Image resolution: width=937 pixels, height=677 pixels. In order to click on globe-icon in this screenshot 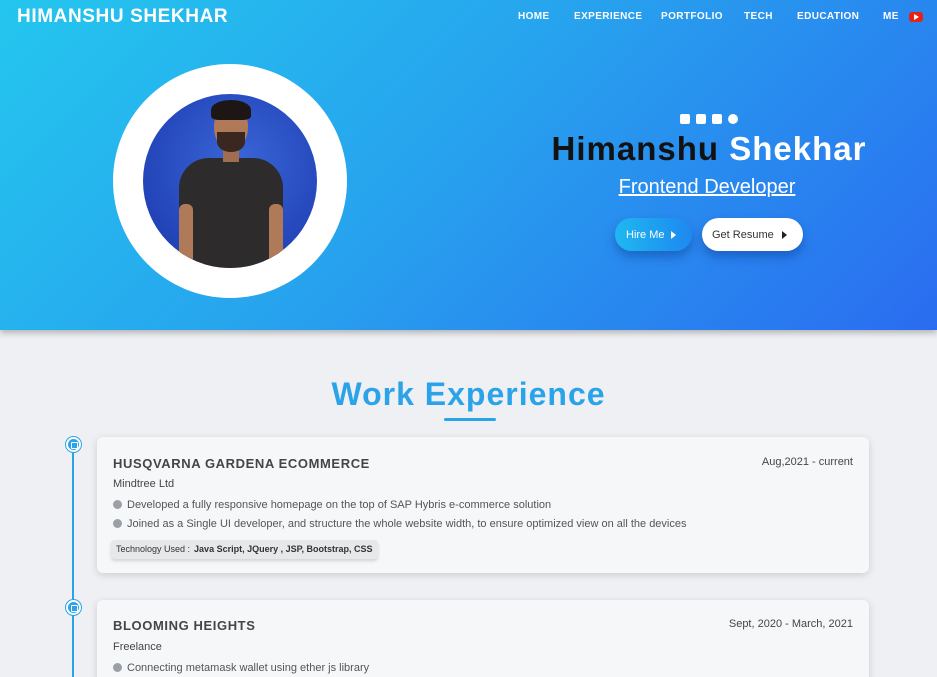, I will do `click(733, 119)`.